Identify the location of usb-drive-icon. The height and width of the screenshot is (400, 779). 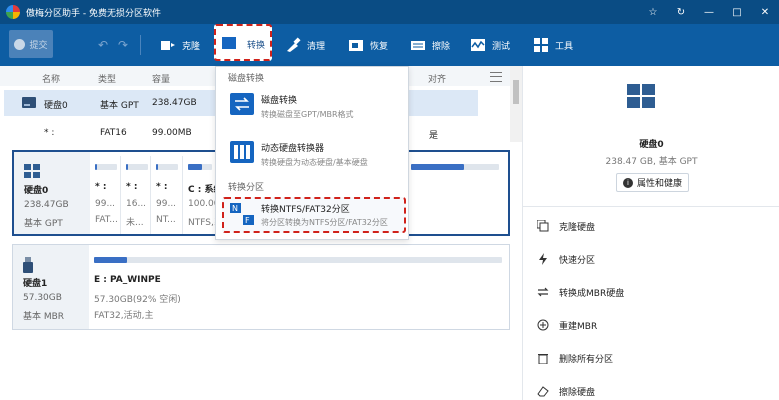
(28, 265).